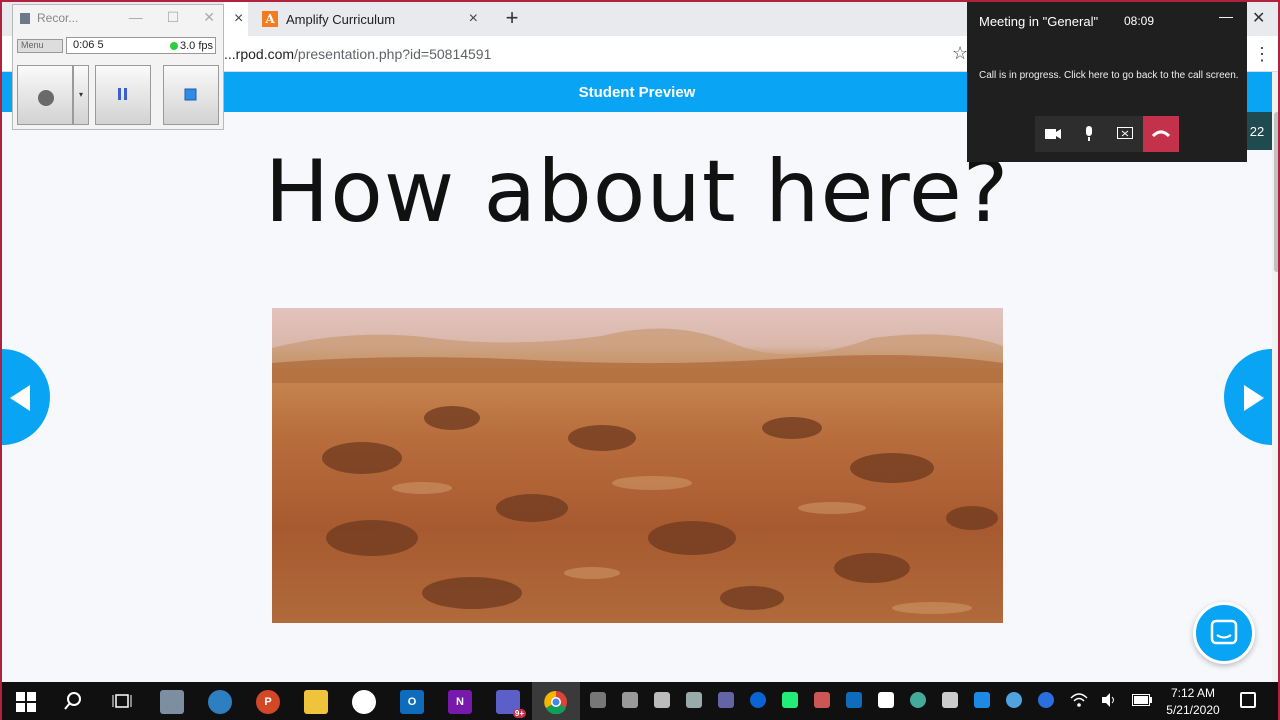  I want to click on meeting-title: Meeting in "General", so click(1039, 21).